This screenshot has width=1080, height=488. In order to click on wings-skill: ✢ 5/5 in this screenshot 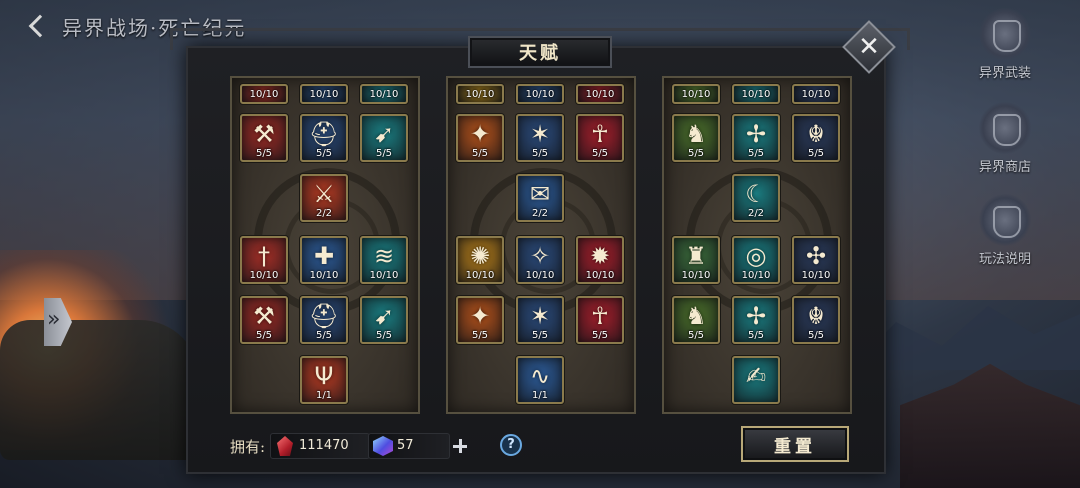, I will do `click(756, 138)`.